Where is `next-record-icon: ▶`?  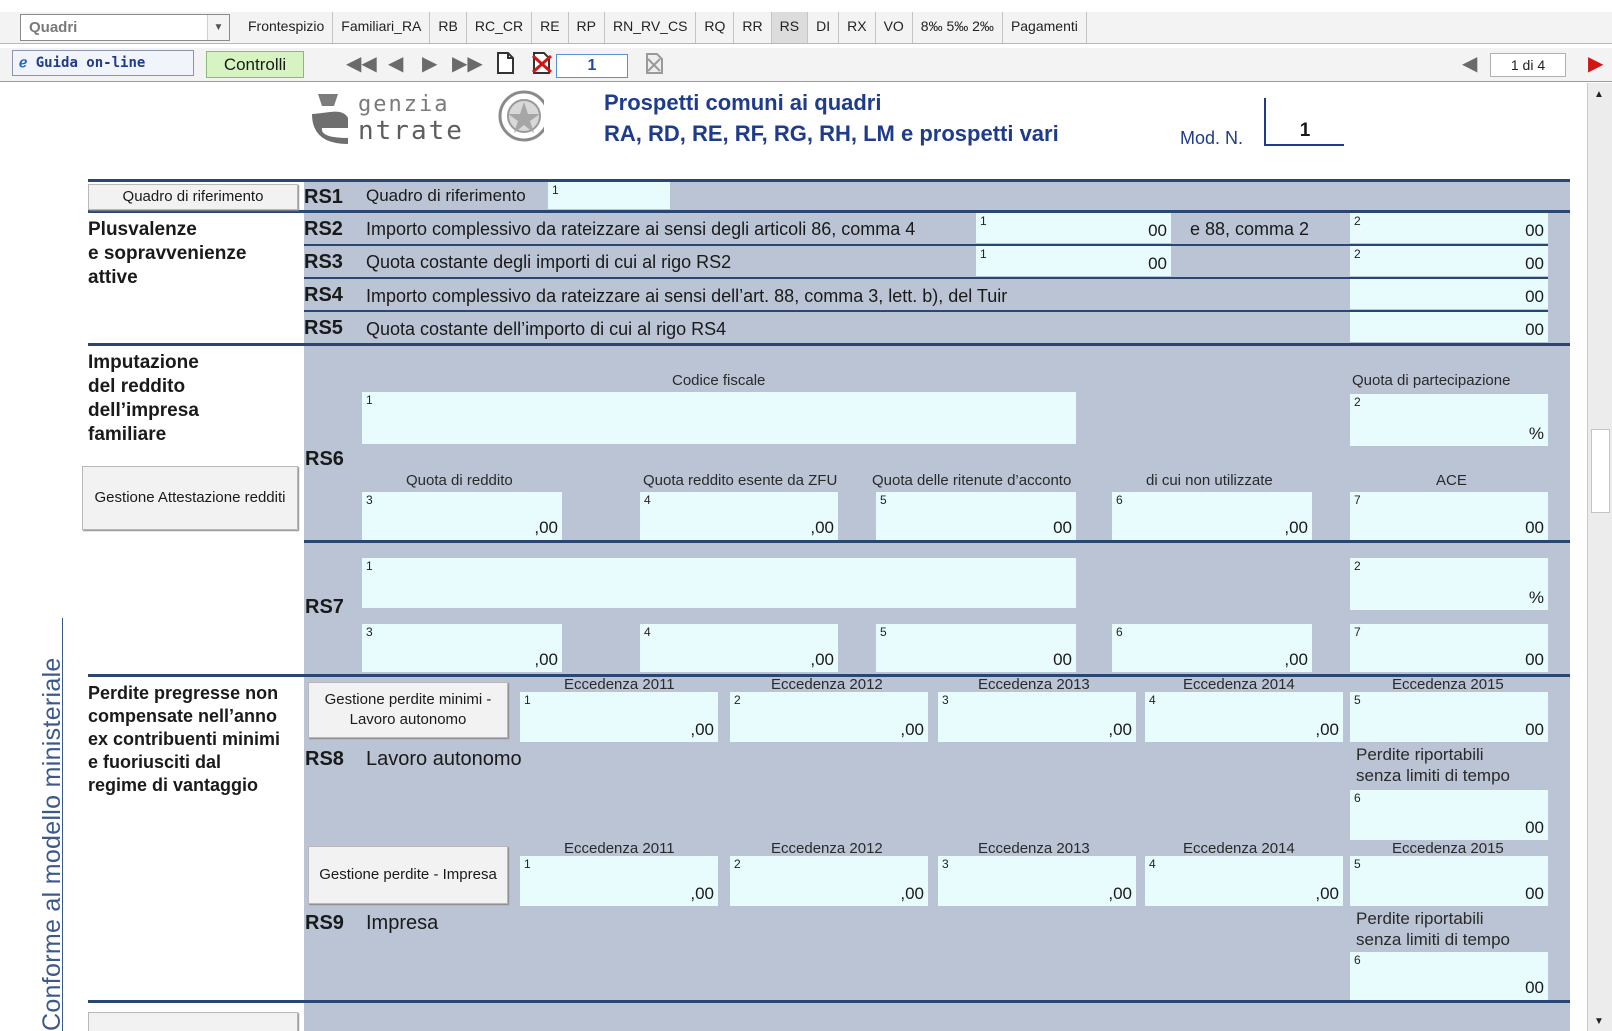
next-record-icon: ▶ is located at coordinates (429, 64).